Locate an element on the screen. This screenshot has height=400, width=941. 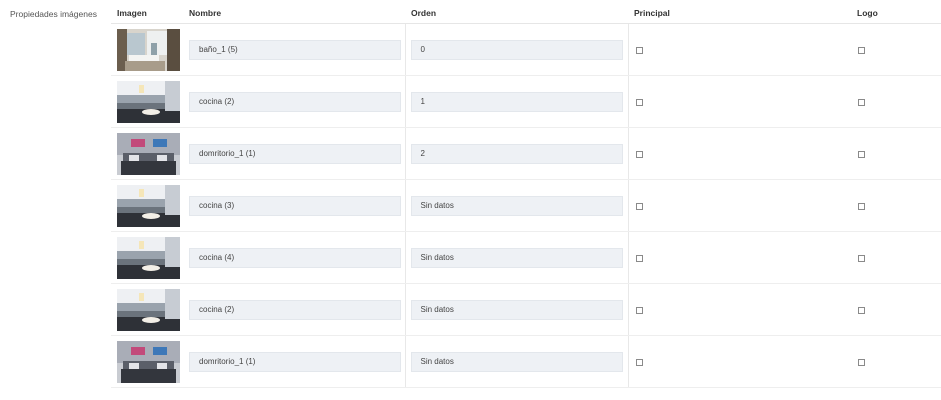
orden-field: 2 is located at coordinates (516, 153).